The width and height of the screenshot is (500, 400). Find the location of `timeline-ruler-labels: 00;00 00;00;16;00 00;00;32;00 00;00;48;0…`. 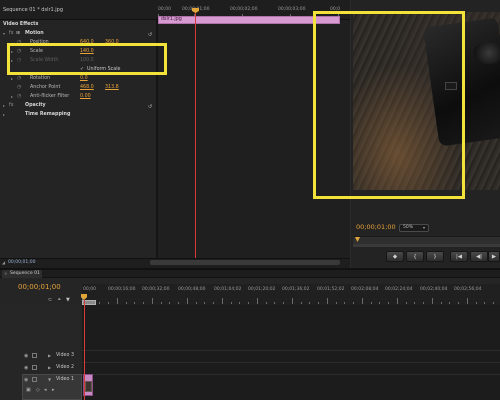

timeline-ruler-labels: 00;00 00;00;16;00 00;00;32;00 00;00;48;0… is located at coordinates (291, 290).